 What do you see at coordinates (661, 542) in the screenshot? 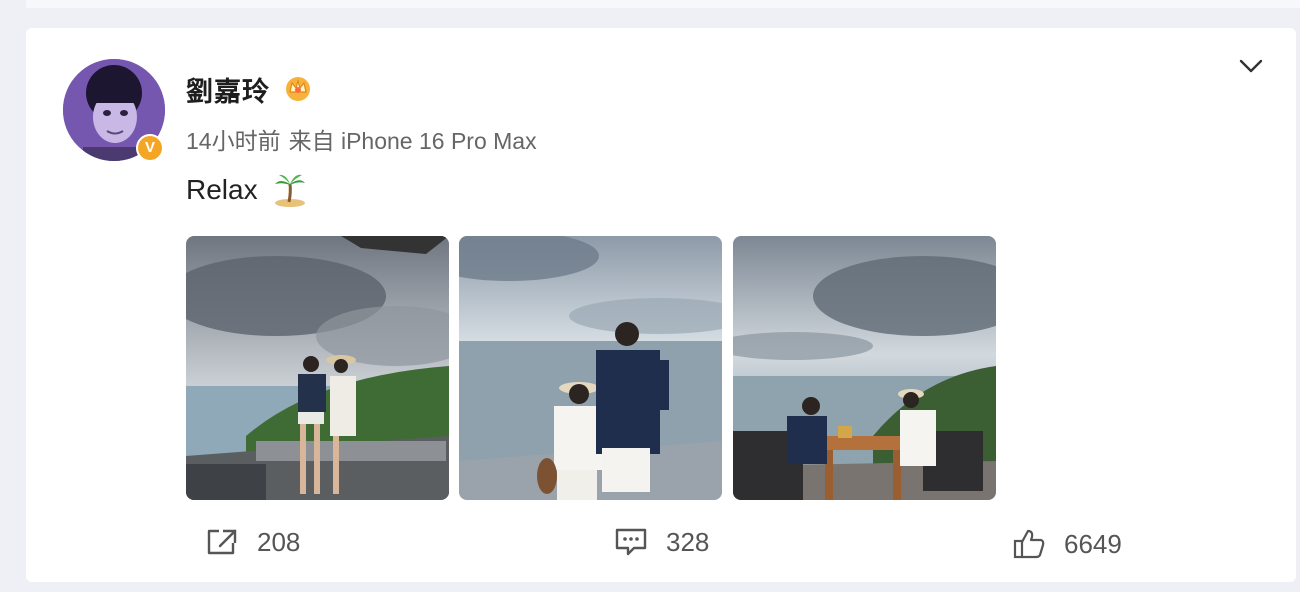
I see `comment-button: 328` at bounding box center [661, 542].